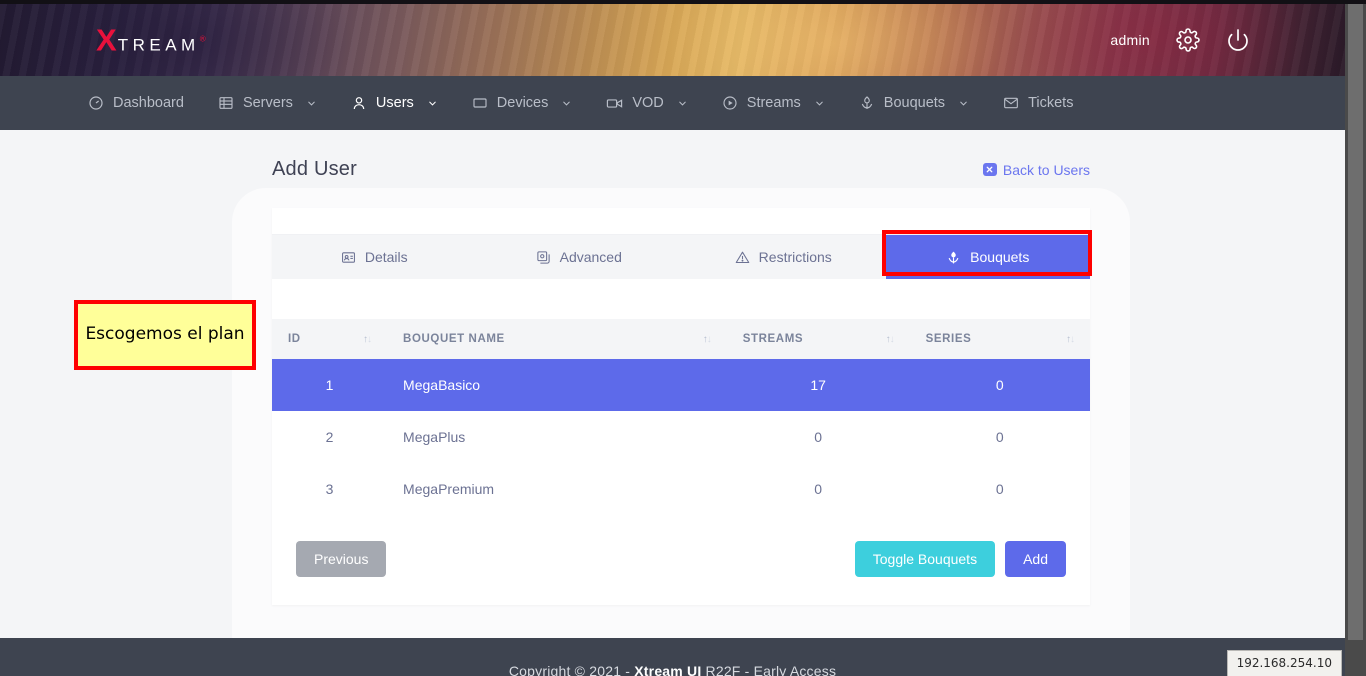 This screenshot has width=1366, height=676. I want to click on scrollbar-thumb, so click(1355, 322).